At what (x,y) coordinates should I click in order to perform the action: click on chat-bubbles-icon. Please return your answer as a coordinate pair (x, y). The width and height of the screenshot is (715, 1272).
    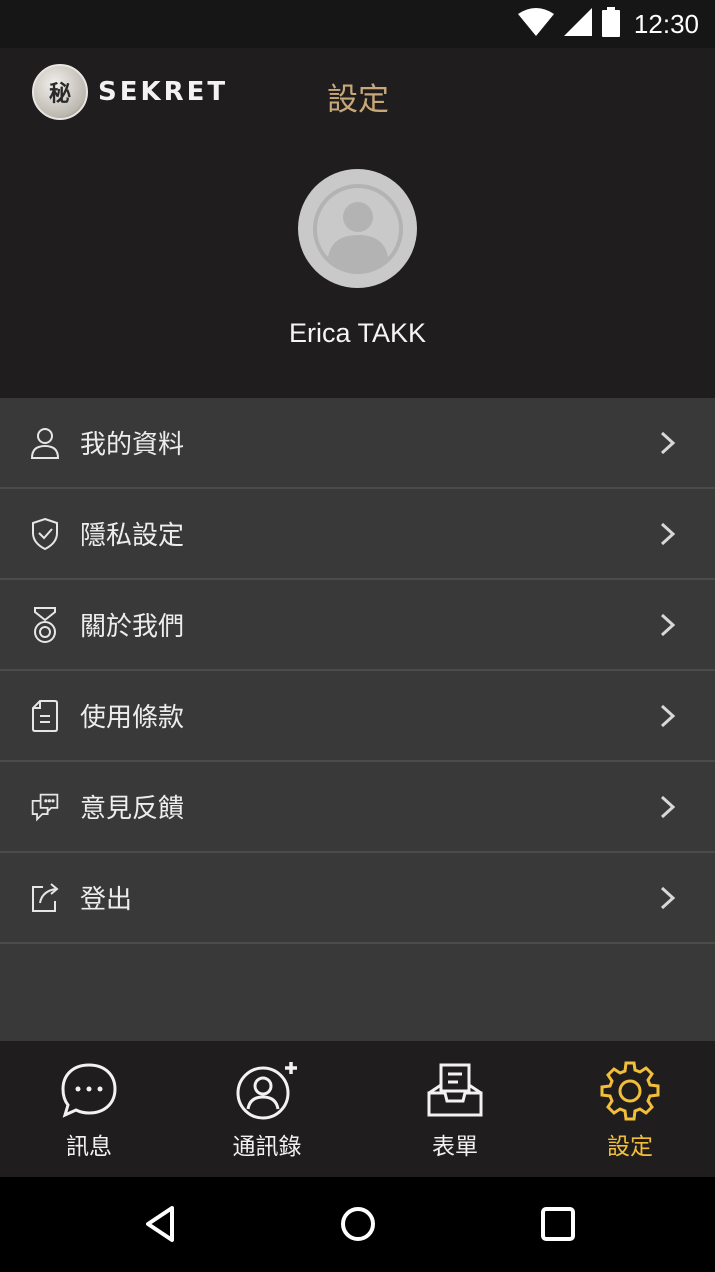
    Looking at the image, I should click on (45, 807).